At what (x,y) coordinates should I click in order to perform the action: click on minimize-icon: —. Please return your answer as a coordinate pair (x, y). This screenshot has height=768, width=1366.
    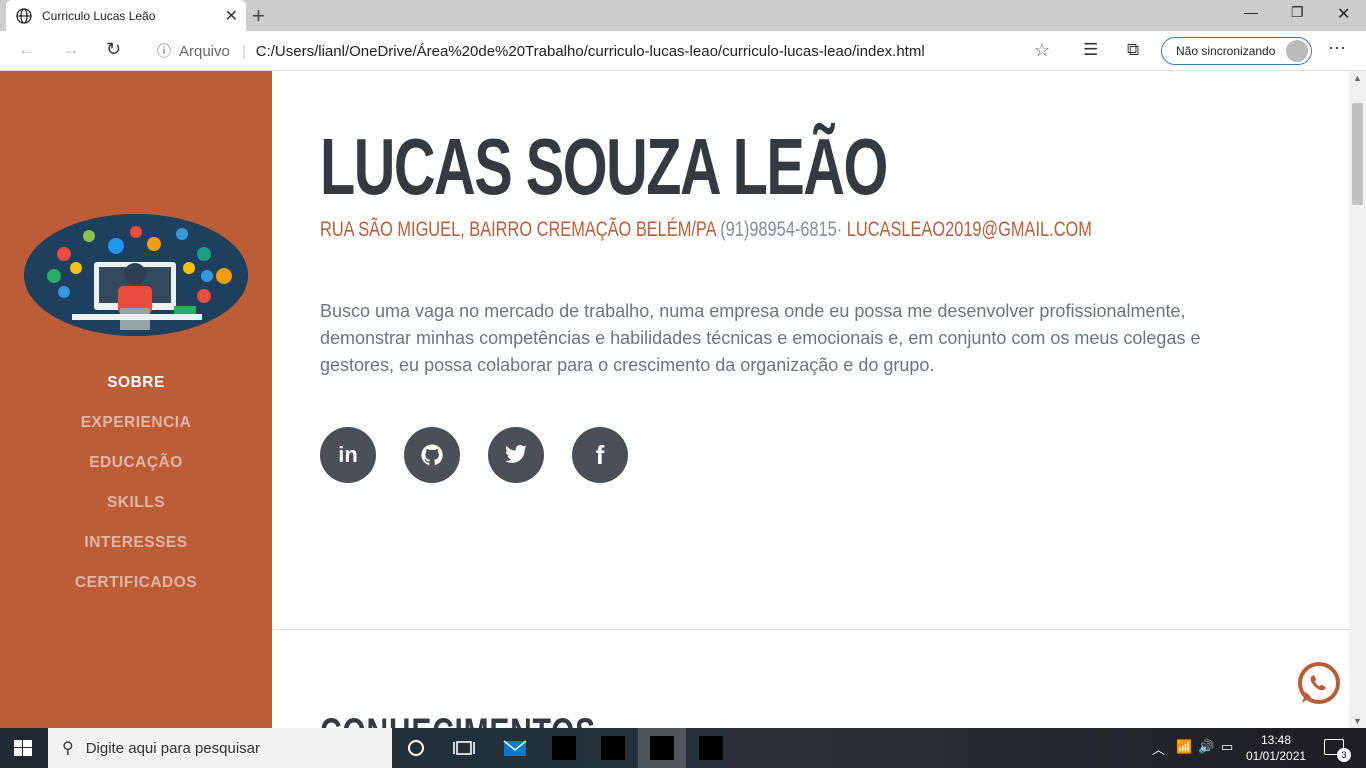
    Looking at the image, I should click on (1251, 12).